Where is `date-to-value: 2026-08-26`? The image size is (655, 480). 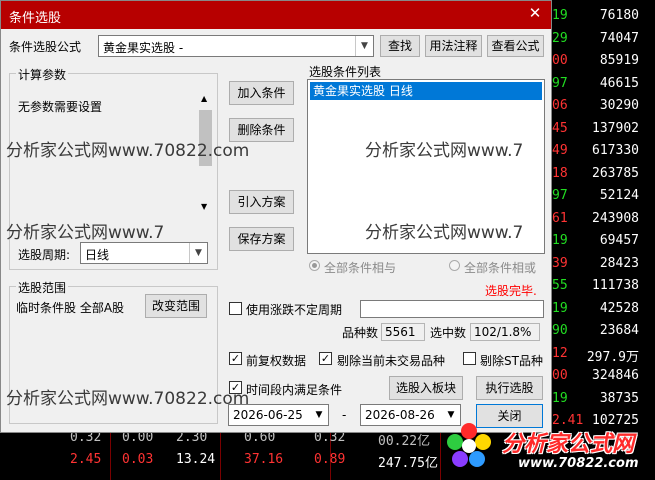
date-to-value: 2026-08-26 is located at coordinates (400, 415).